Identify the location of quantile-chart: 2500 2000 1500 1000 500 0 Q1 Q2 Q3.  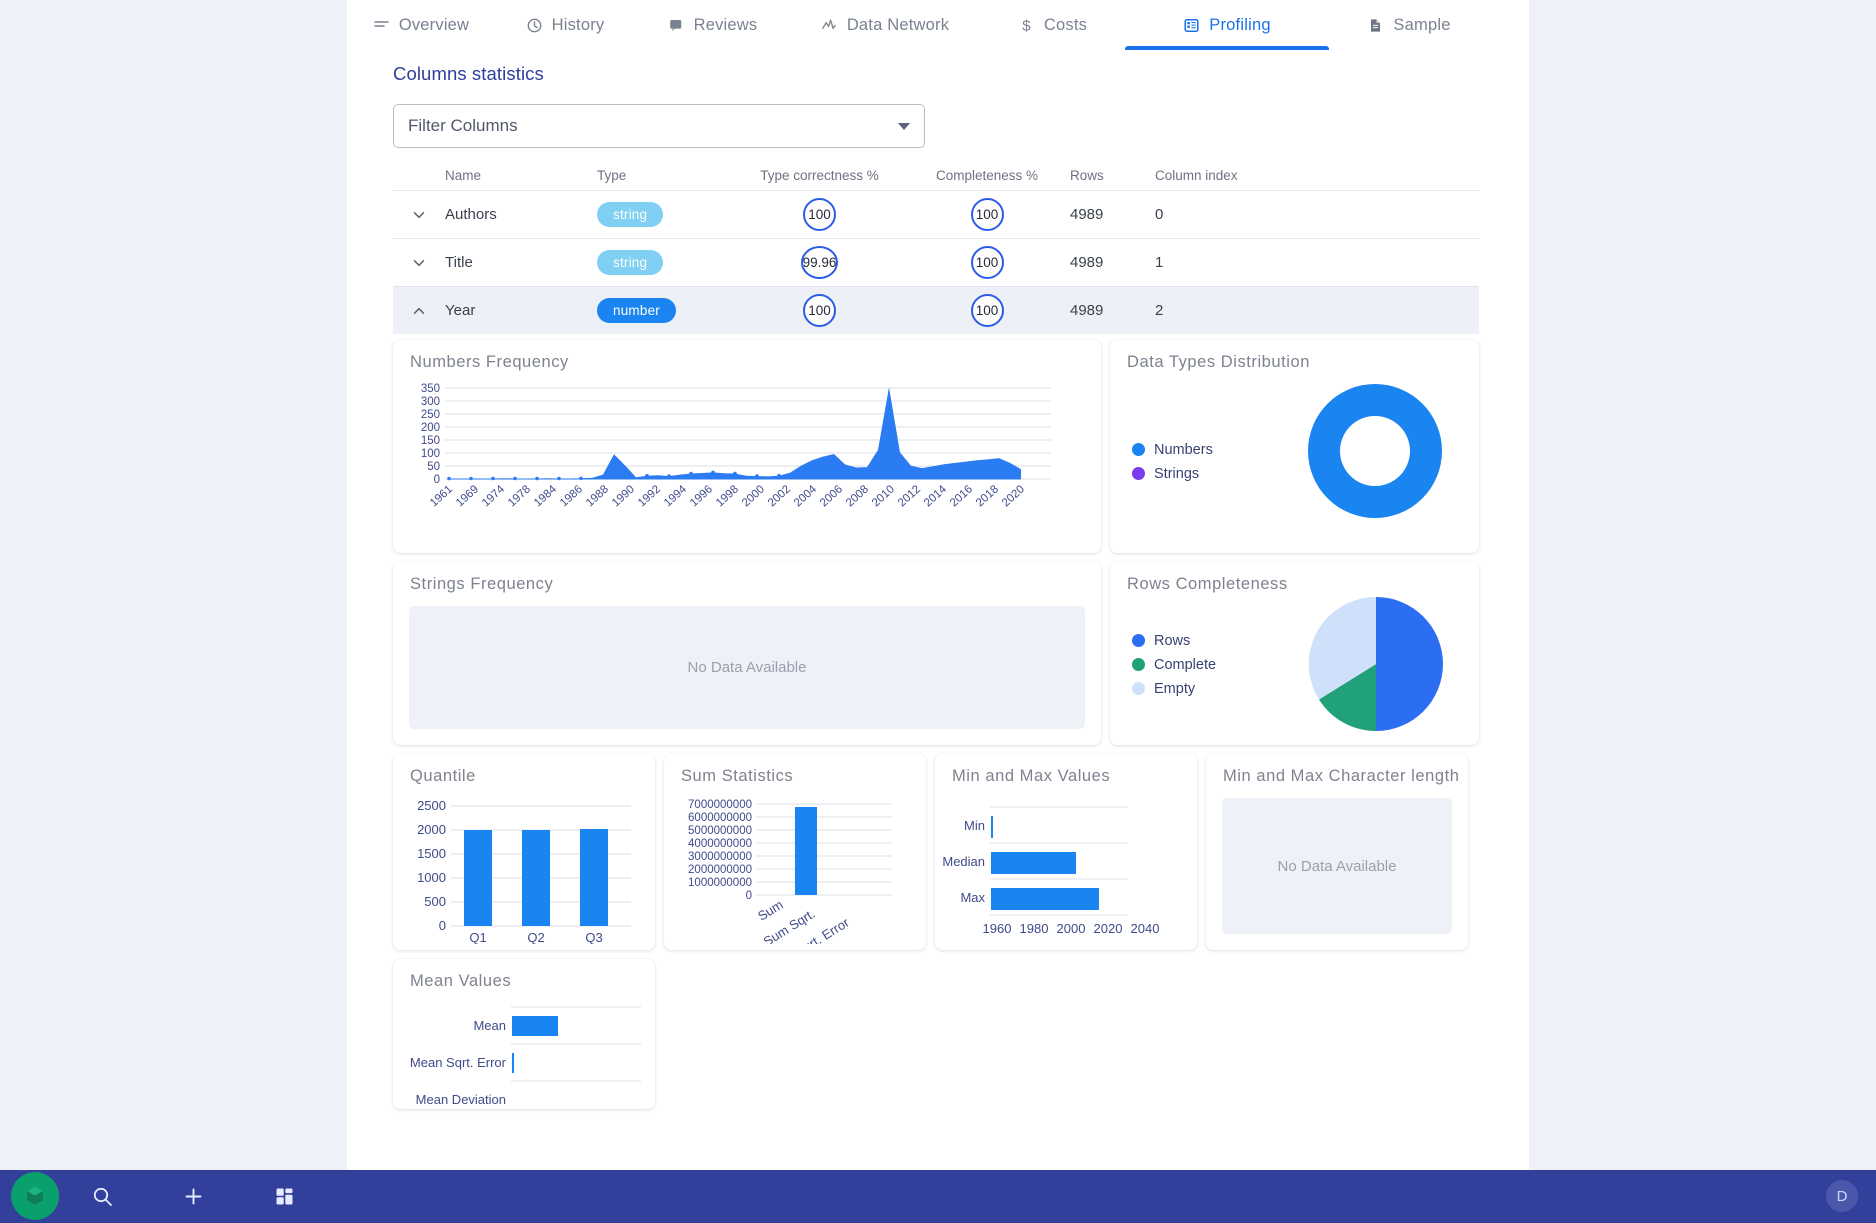
(524, 871).